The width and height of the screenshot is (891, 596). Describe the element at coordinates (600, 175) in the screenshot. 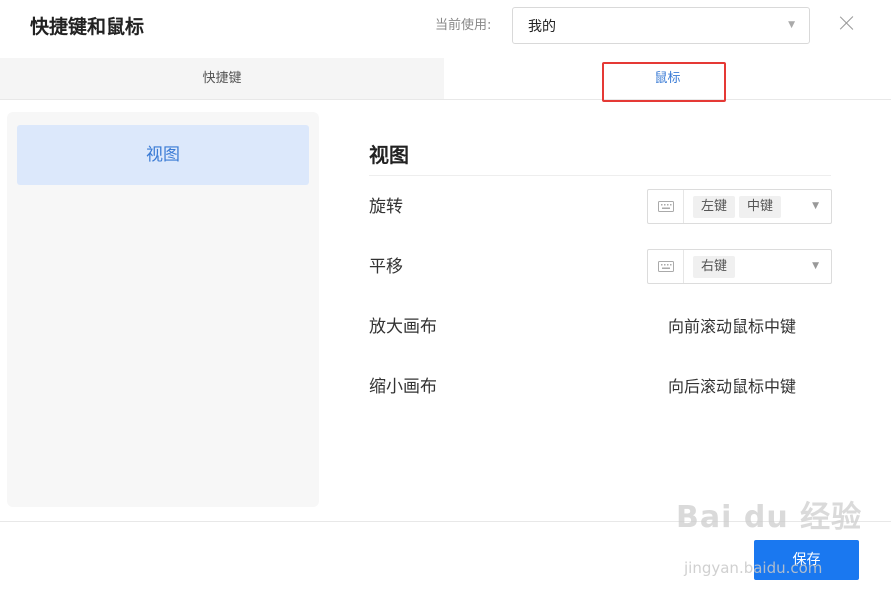

I see `section-divider` at that location.